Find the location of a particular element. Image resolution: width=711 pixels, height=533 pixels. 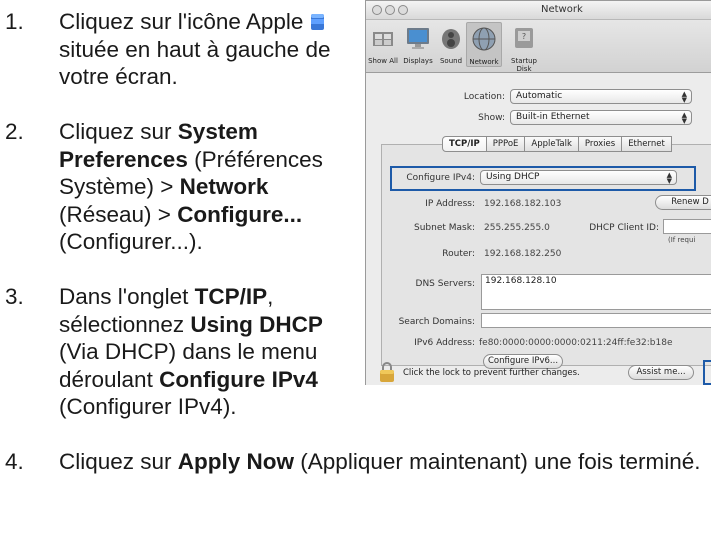

tab-appletalk: AppleTalk is located at coordinates (552, 144).